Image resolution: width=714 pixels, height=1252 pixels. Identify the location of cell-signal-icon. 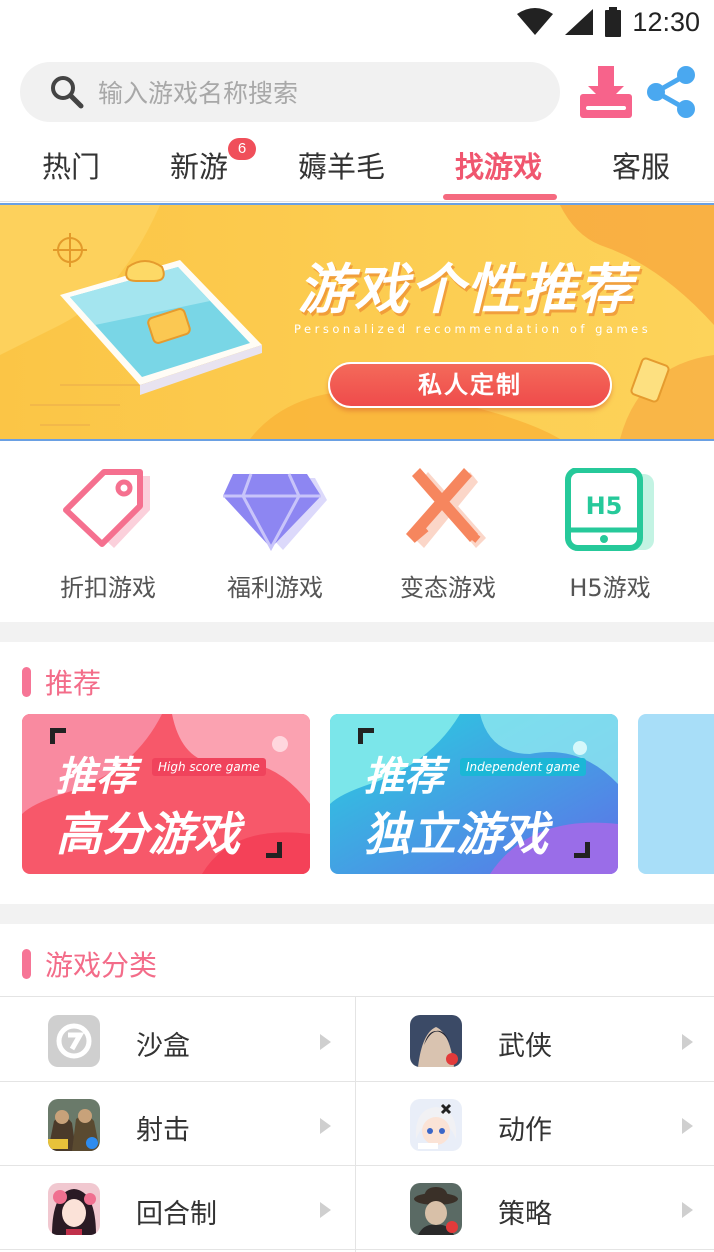
(579, 22).